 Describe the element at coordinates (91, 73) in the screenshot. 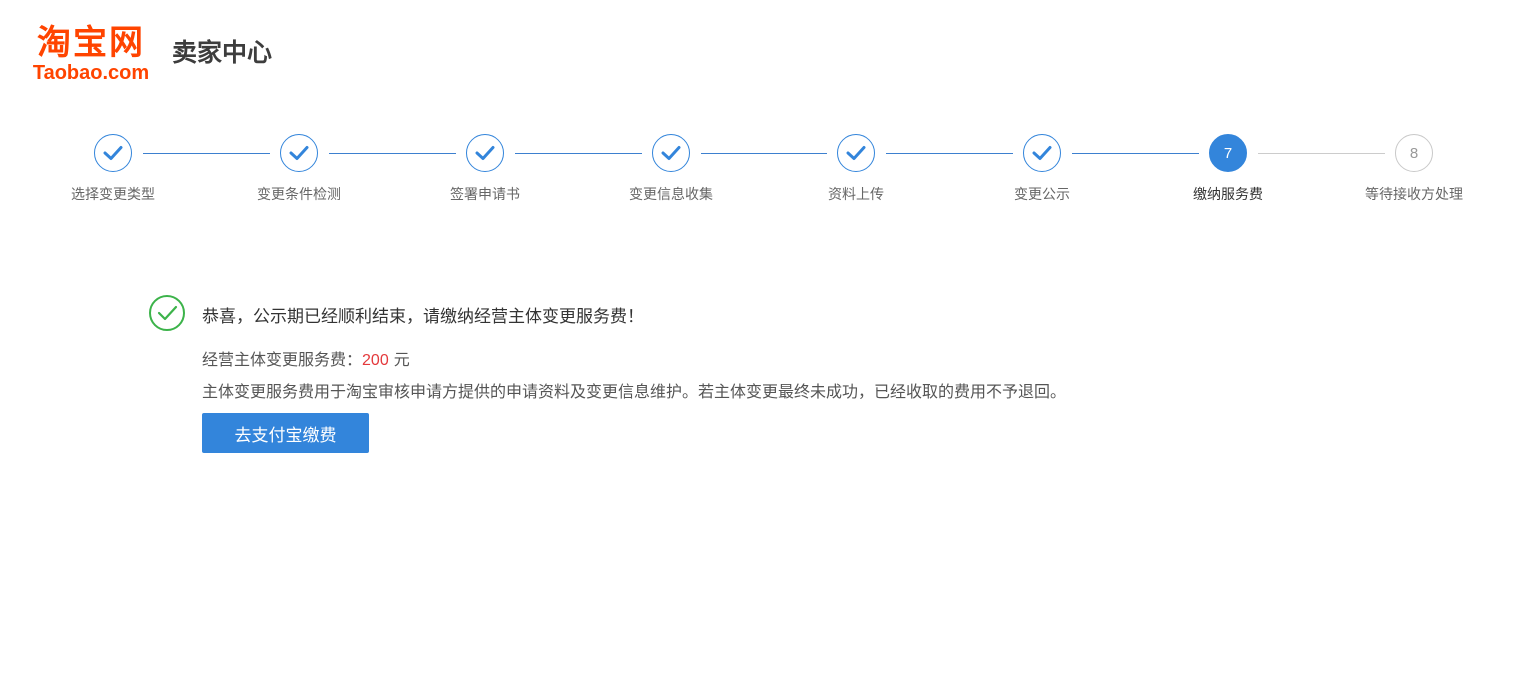

I see `logo-english-text: Taobao.com` at that location.